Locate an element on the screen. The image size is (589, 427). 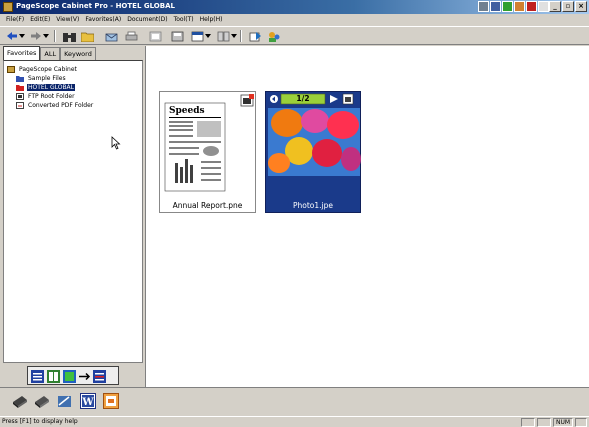
thumbnail-view-icon is located at coordinates (69, 376).